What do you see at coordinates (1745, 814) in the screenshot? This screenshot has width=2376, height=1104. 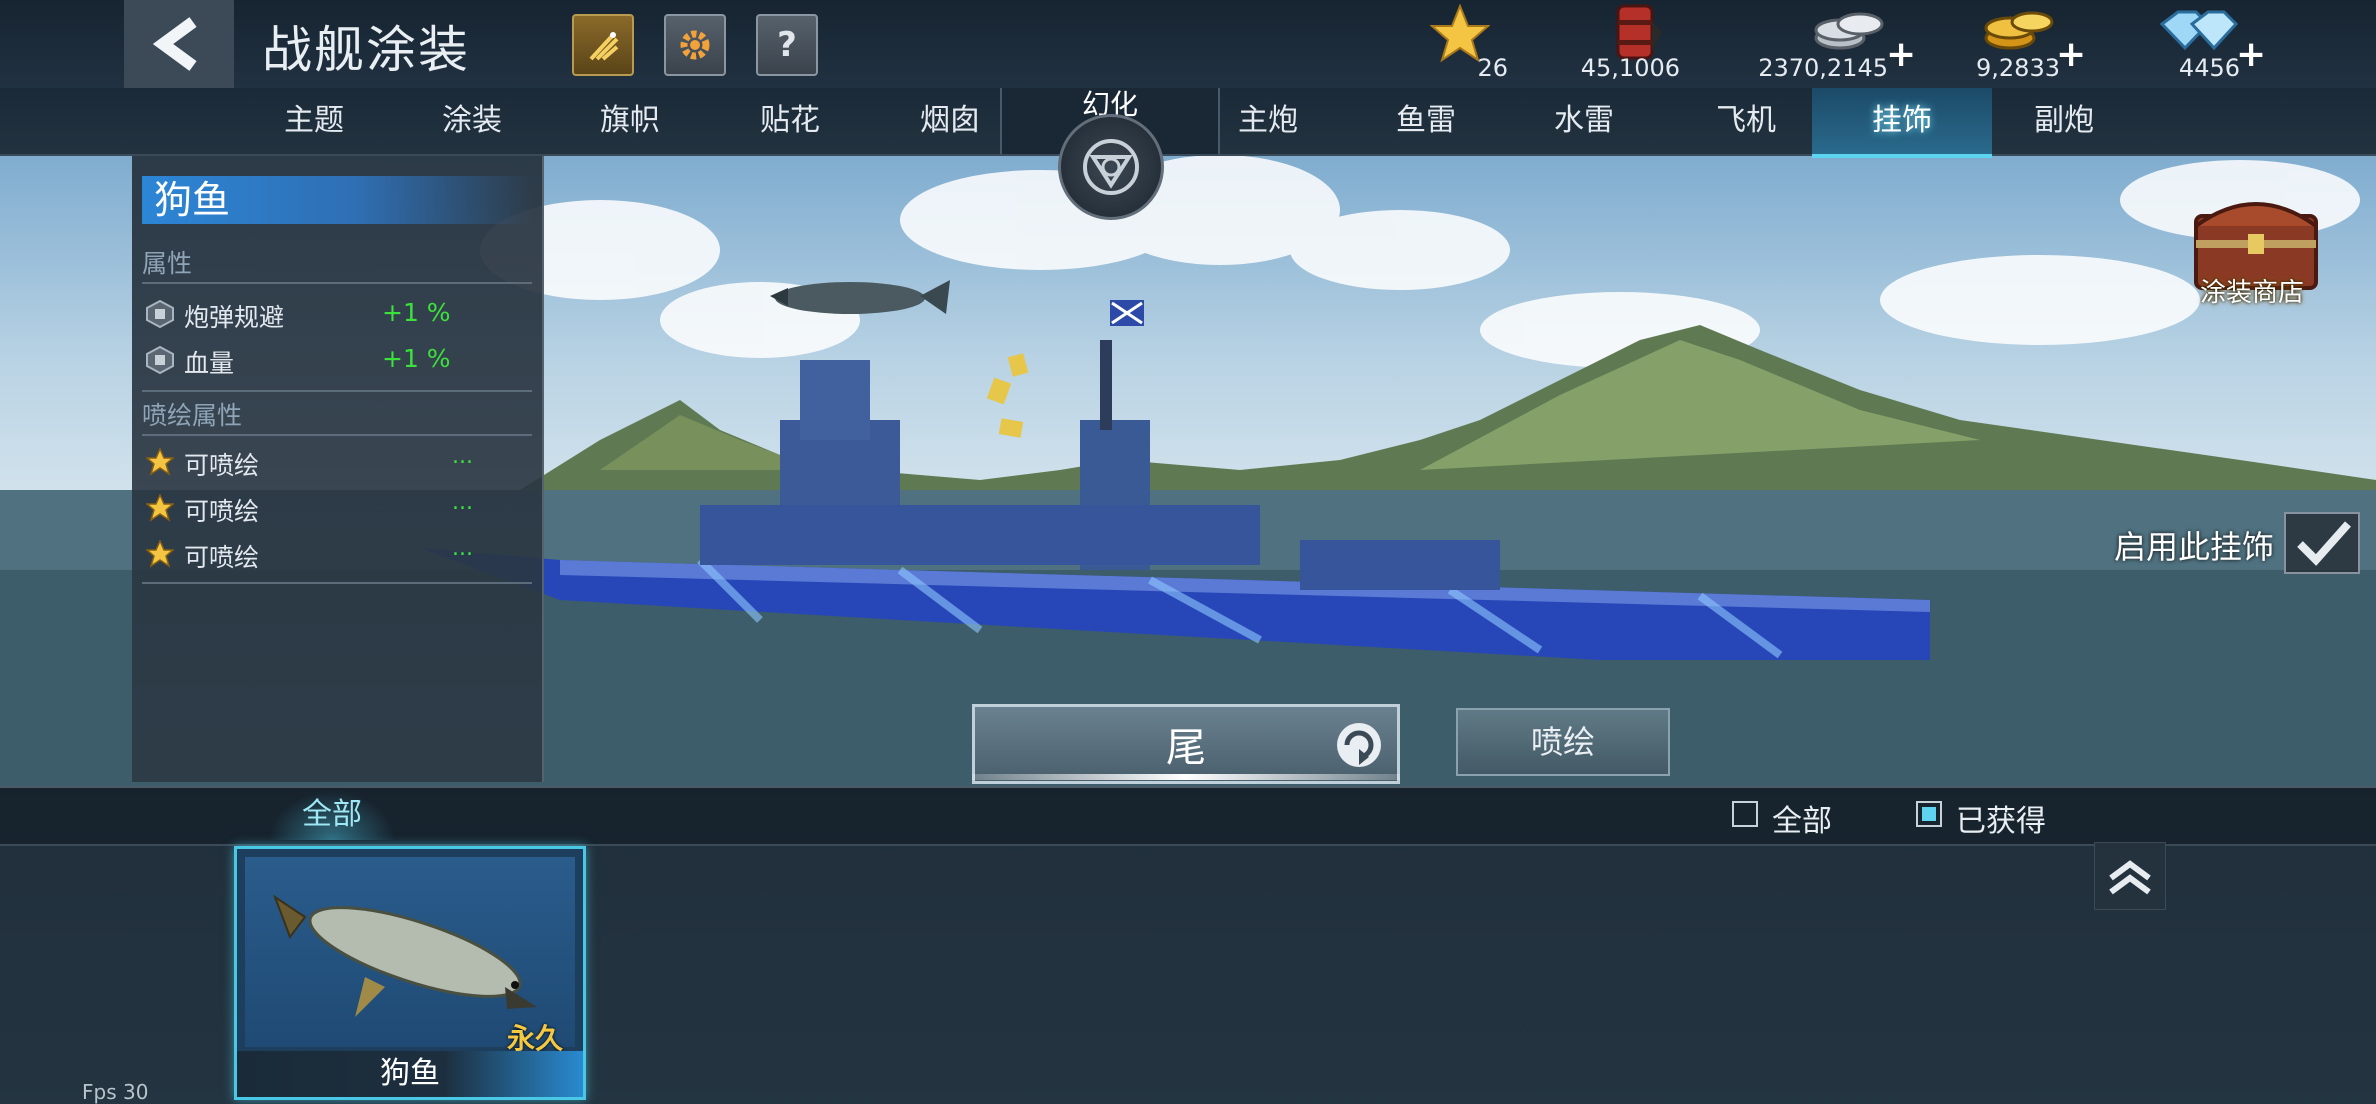 I see `checkbox-all` at bounding box center [1745, 814].